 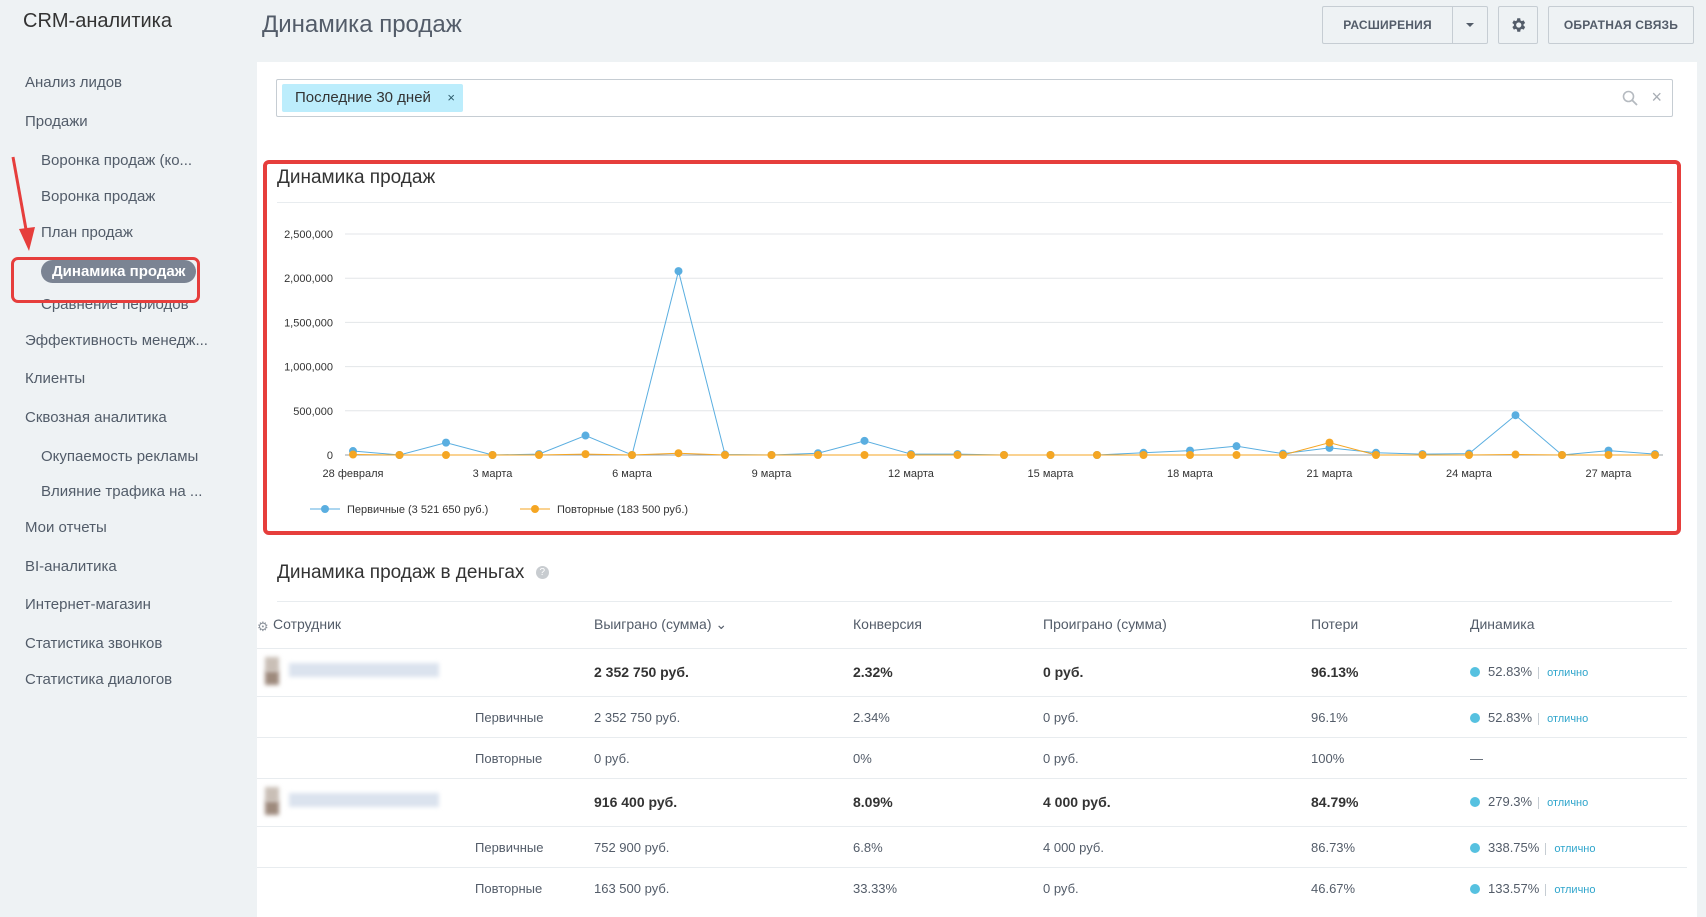 I want to click on losses-value: 46.67%, so click(x=1333, y=888).